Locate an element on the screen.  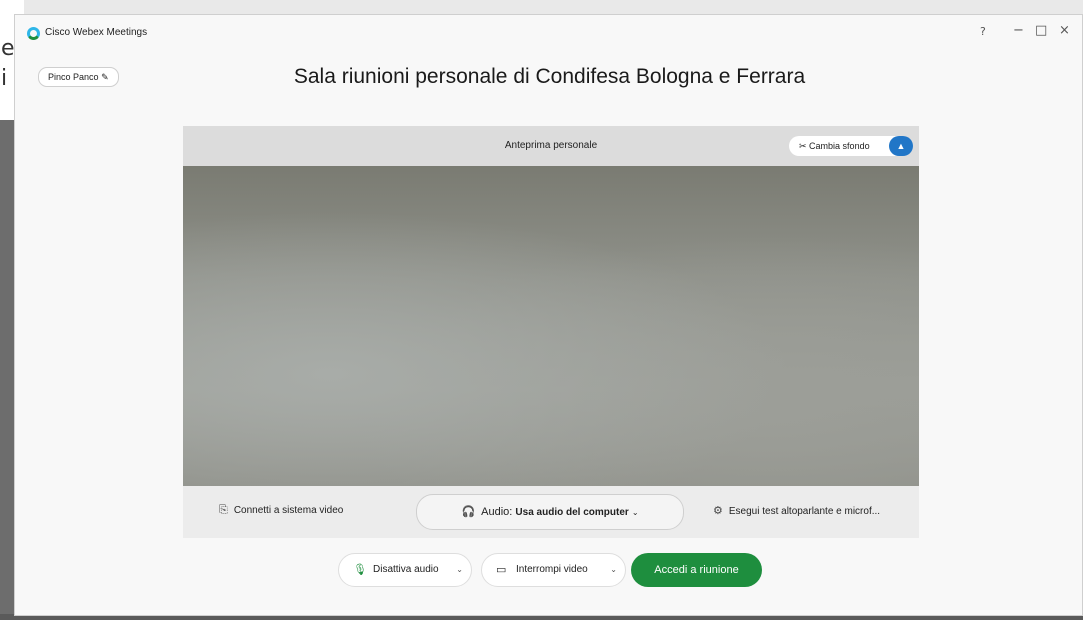
video-camera-icon: ▭ is located at coordinates (501, 570).